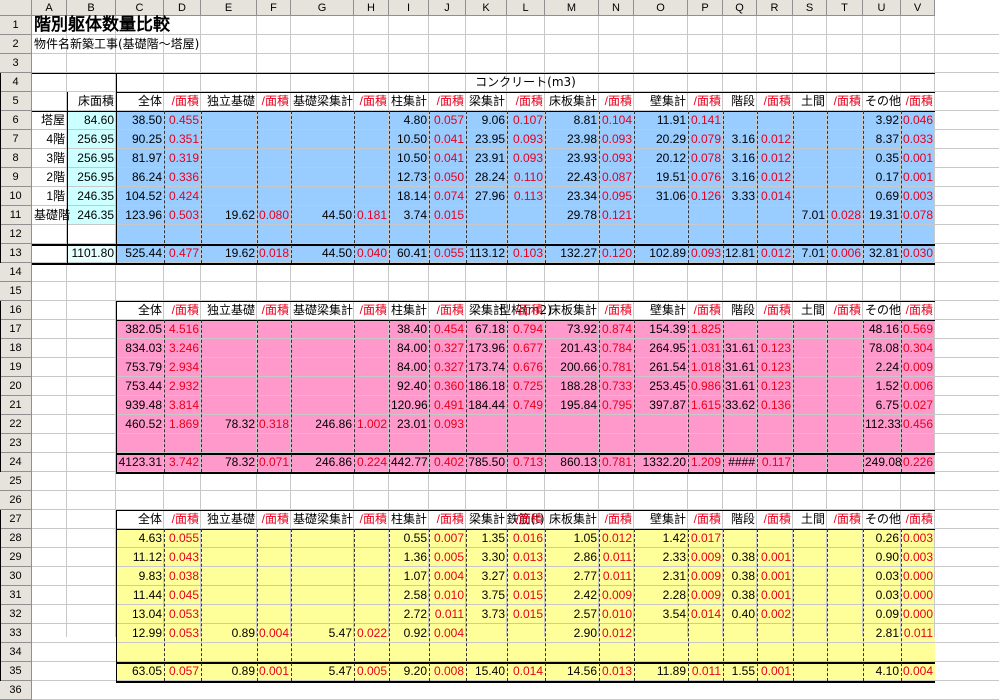  Describe the element at coordinates (140, 158) in the screenshot. I see `value-cell: 81.97` at that location.